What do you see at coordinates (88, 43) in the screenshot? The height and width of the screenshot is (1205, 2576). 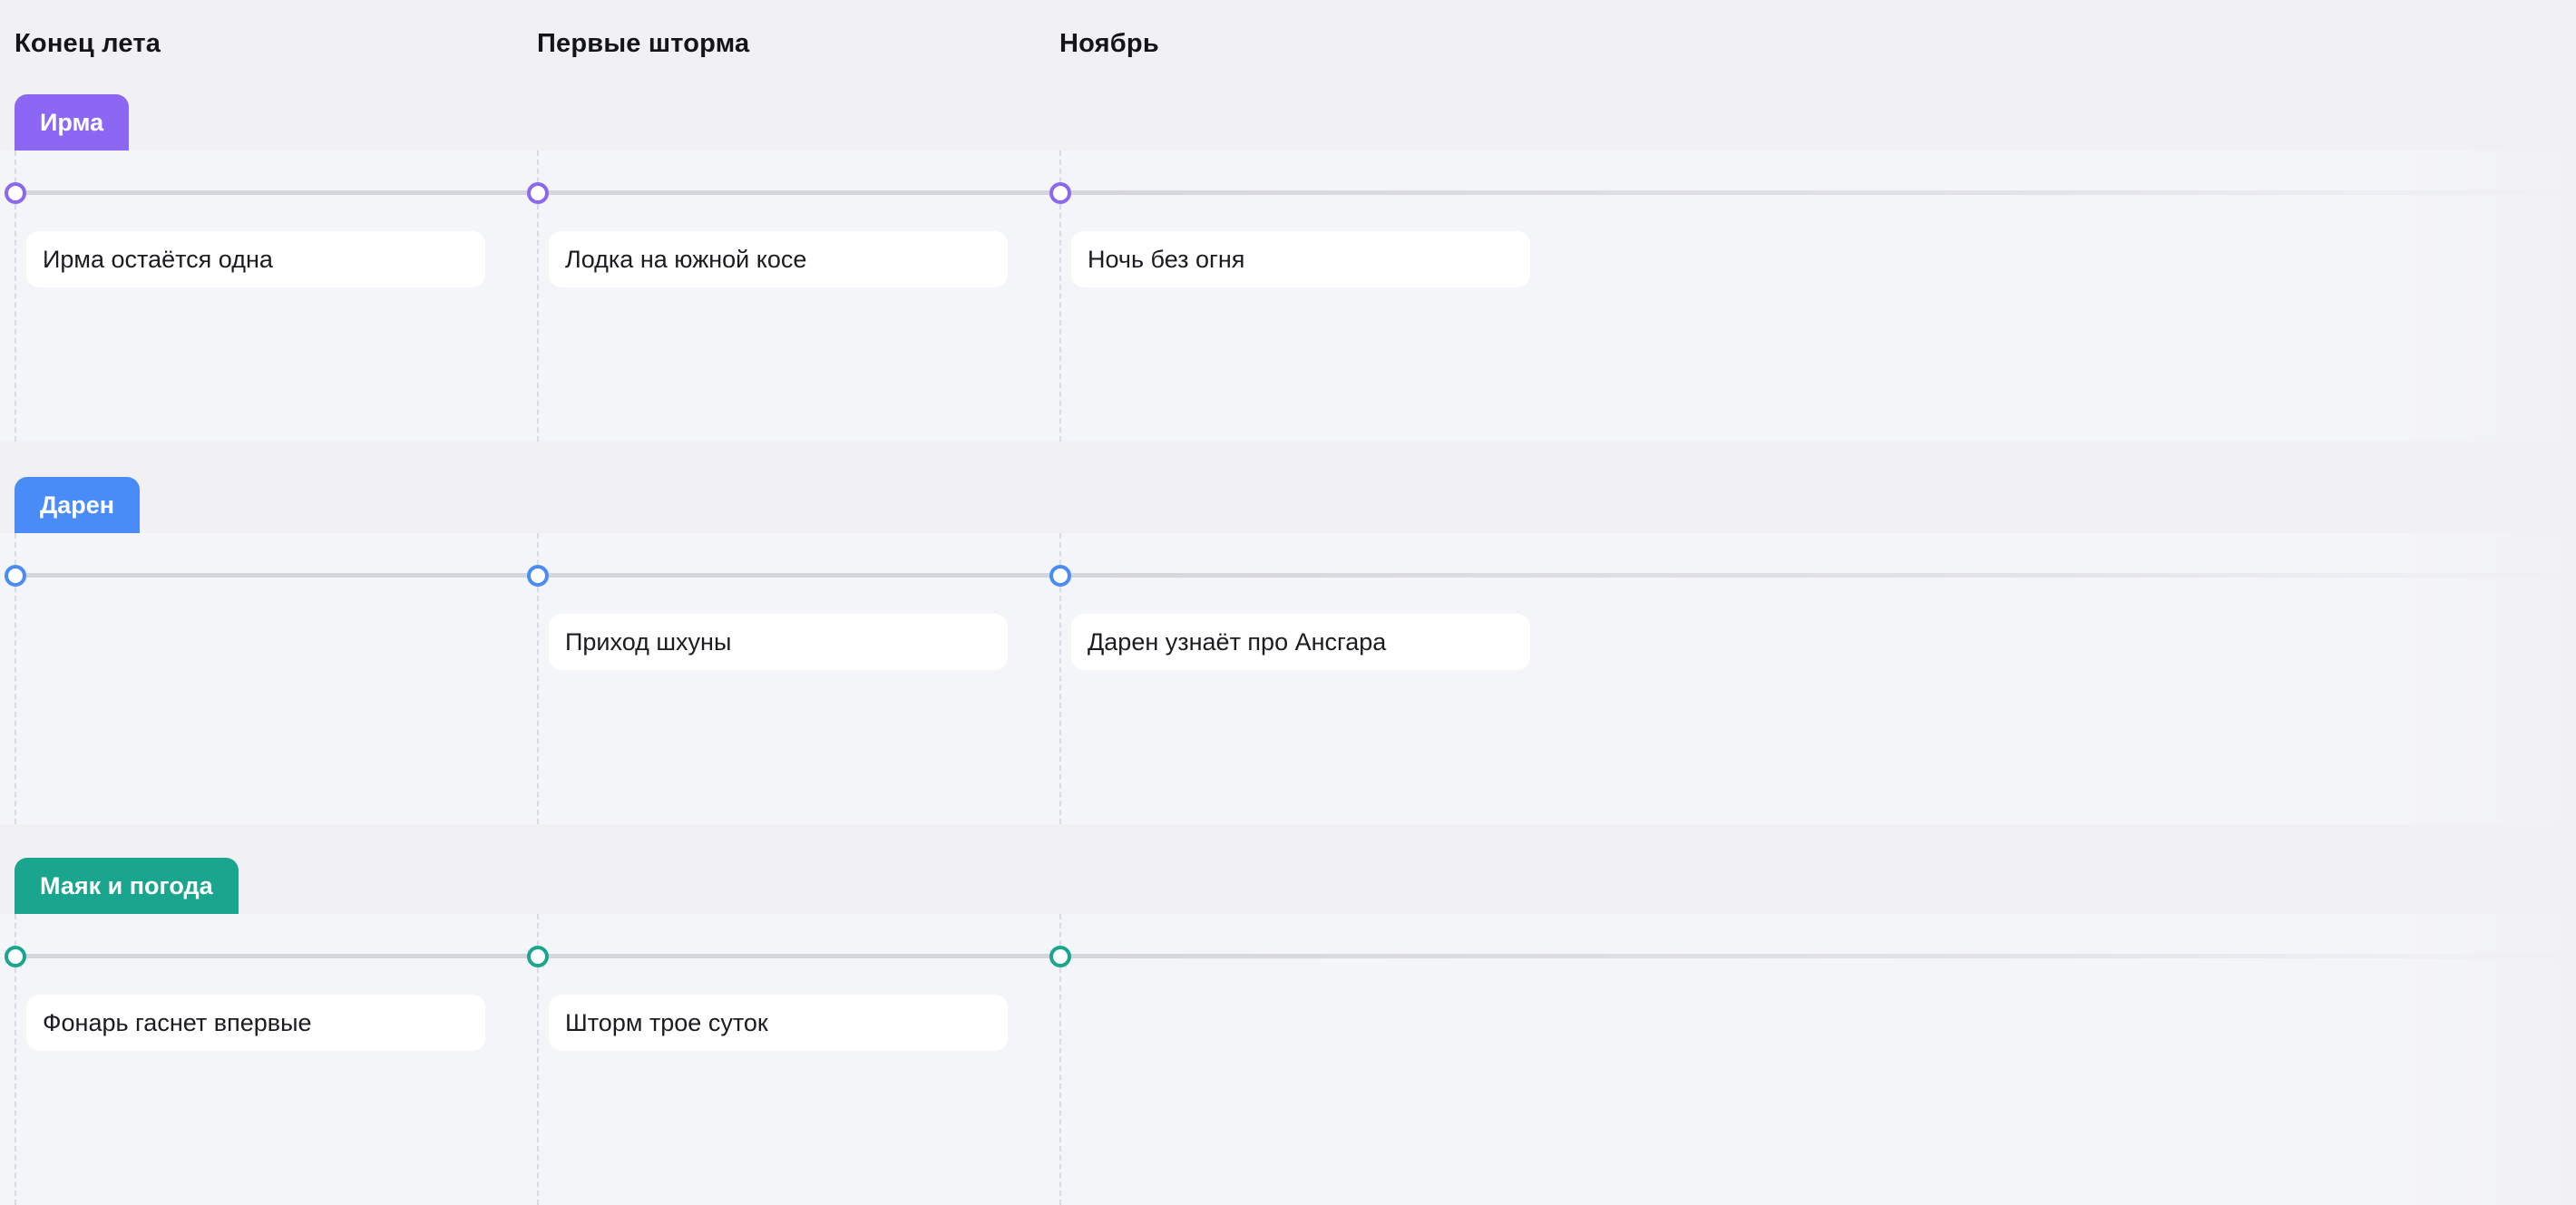 I see `column-header-end-of-summer: Конец лета` at bounding box center [88, 43].